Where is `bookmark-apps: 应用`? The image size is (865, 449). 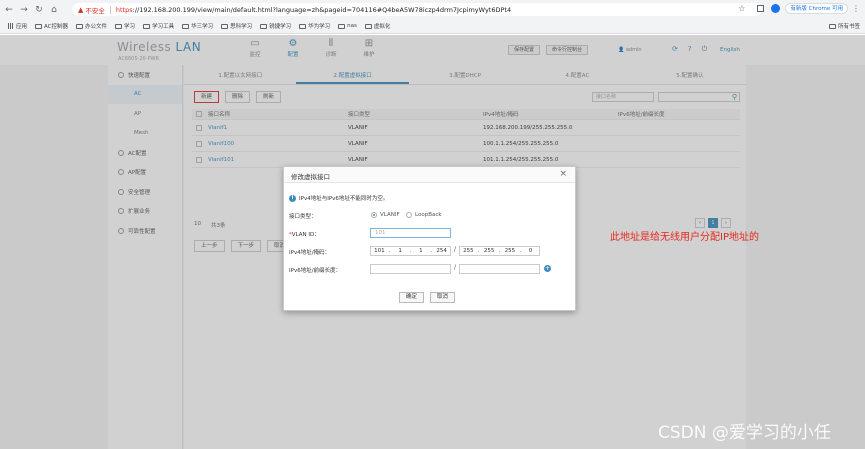 bookmark-apps: 应用 is located at coordinates (17, 26).